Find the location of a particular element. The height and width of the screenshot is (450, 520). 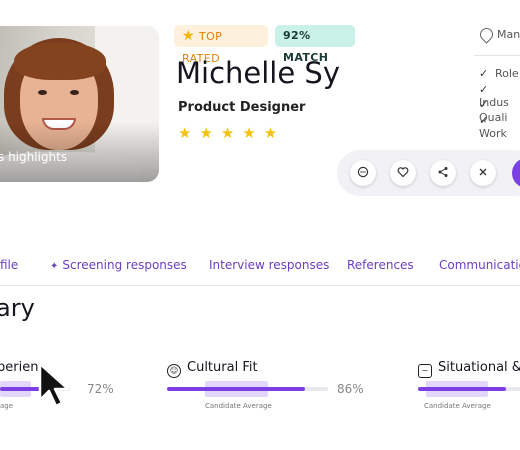

star-icon: ★ is located at coordinates (188, 36).